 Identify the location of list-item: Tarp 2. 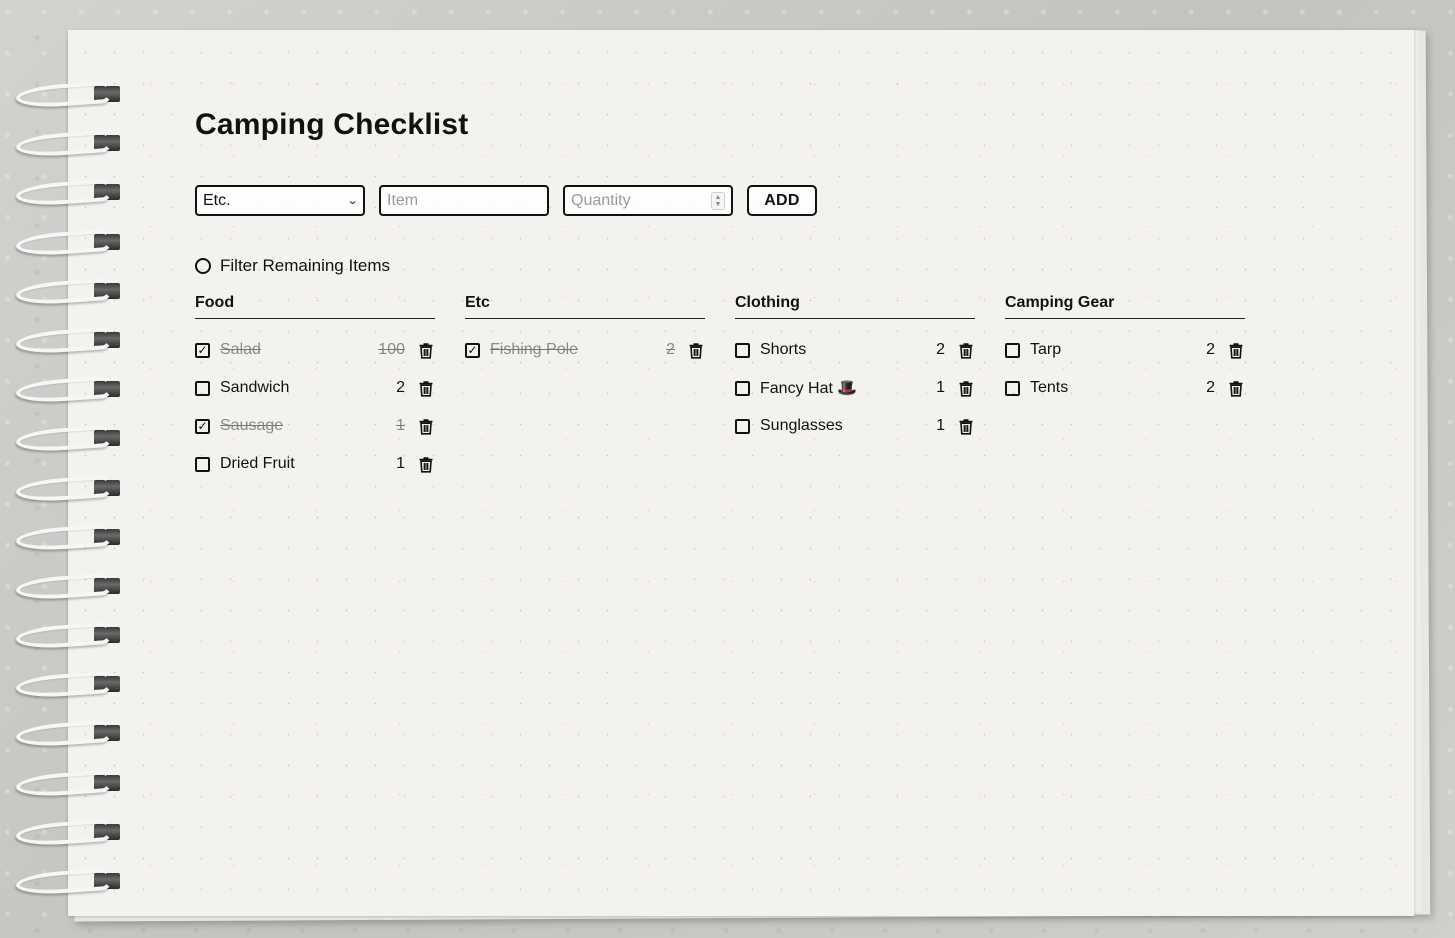
(1125, 354).